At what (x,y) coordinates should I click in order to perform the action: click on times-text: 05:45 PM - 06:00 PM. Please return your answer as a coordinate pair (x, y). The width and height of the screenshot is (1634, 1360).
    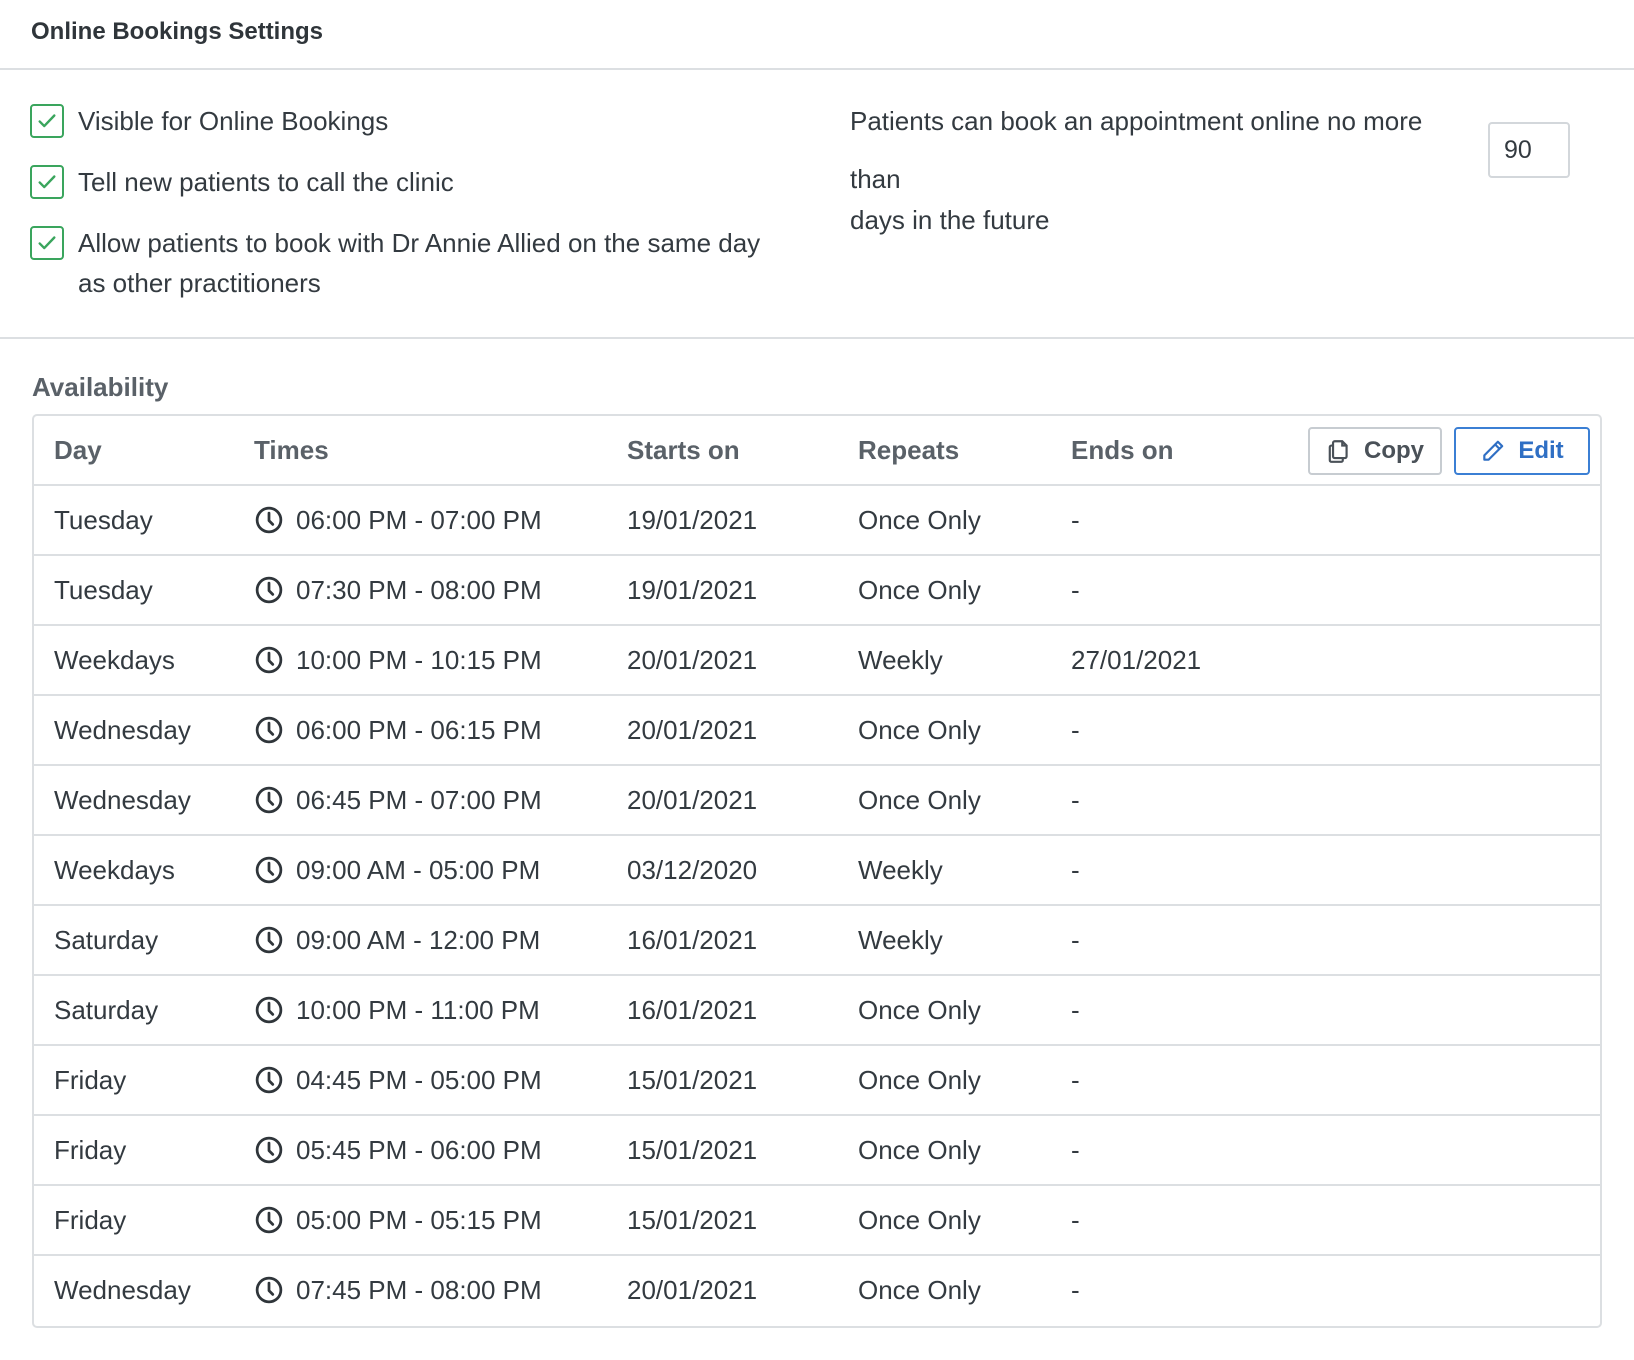
    Looking at the image, I should click on (419, 1149).